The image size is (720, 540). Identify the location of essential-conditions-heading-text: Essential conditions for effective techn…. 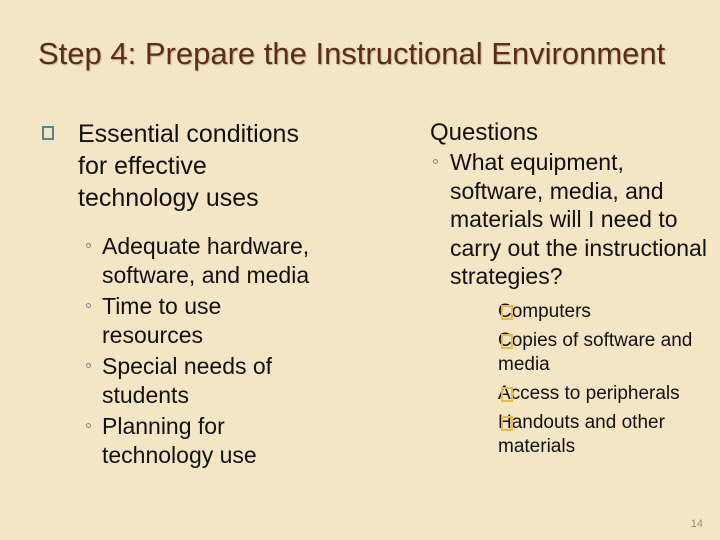
(188, 166).